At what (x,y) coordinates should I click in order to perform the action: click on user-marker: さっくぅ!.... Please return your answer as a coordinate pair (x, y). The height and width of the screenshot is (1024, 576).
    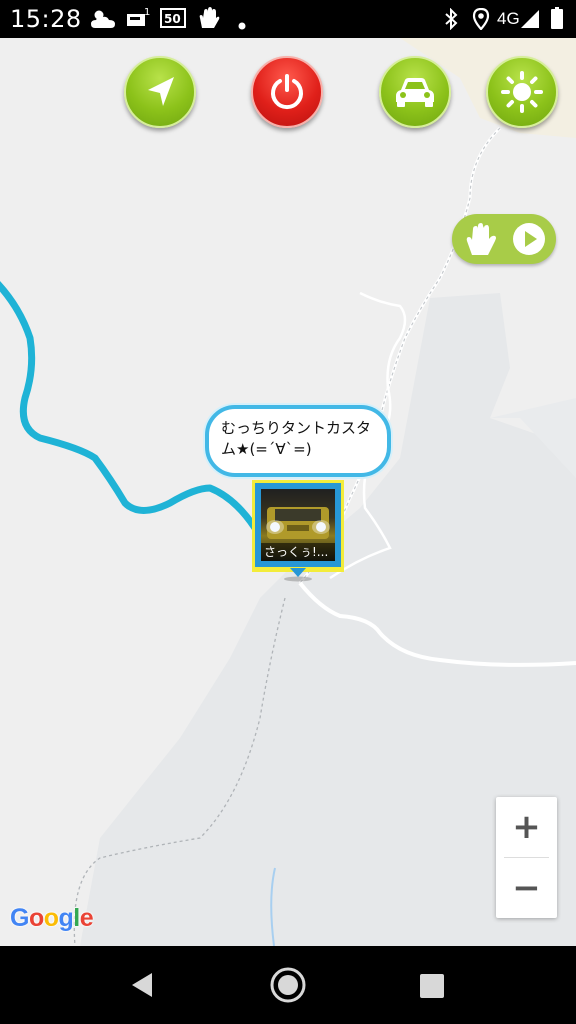
    Looking at the image, I should click on (298, 531).